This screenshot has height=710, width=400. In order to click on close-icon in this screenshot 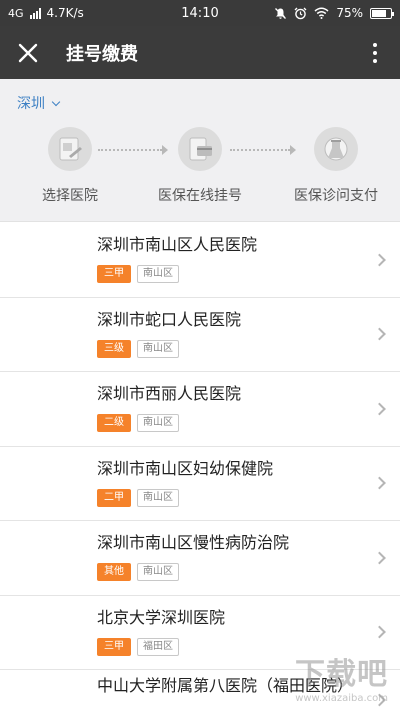, I will do `click(28, 52)`.